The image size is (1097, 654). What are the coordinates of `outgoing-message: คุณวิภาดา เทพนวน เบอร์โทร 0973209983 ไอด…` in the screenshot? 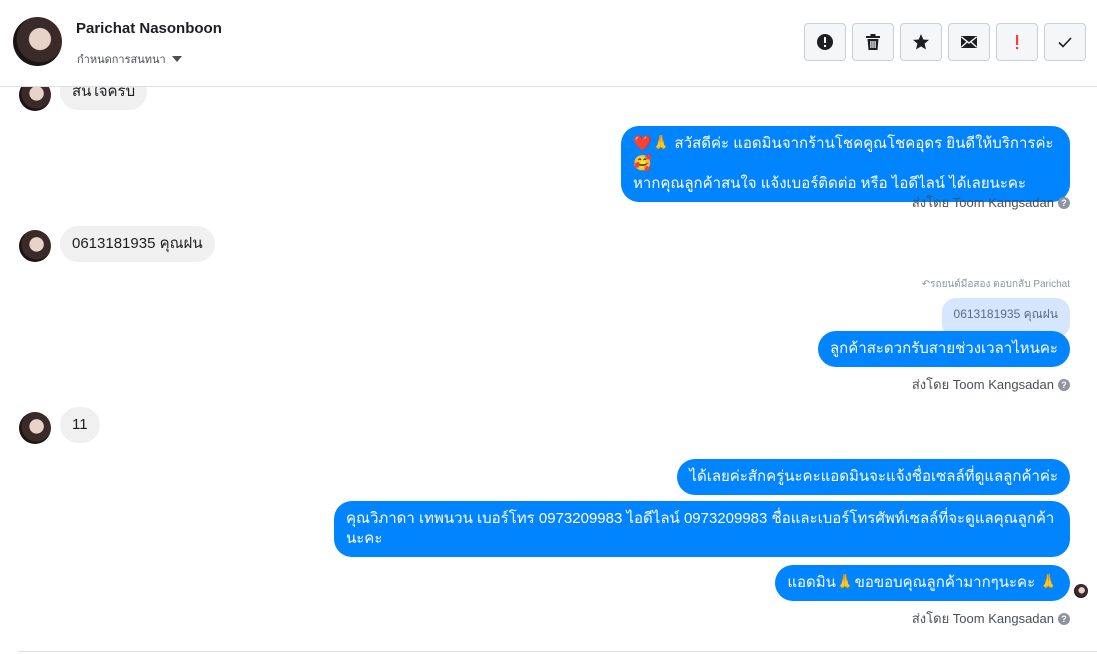 It's located at (702, 529).